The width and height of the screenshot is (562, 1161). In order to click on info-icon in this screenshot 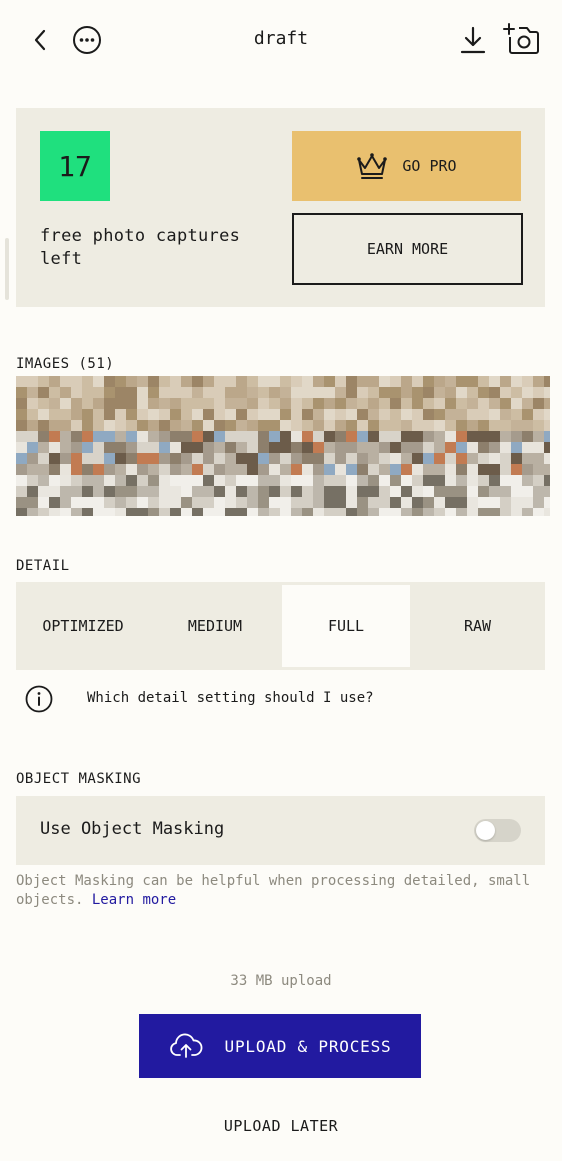, I will do `click(39, 699)`.